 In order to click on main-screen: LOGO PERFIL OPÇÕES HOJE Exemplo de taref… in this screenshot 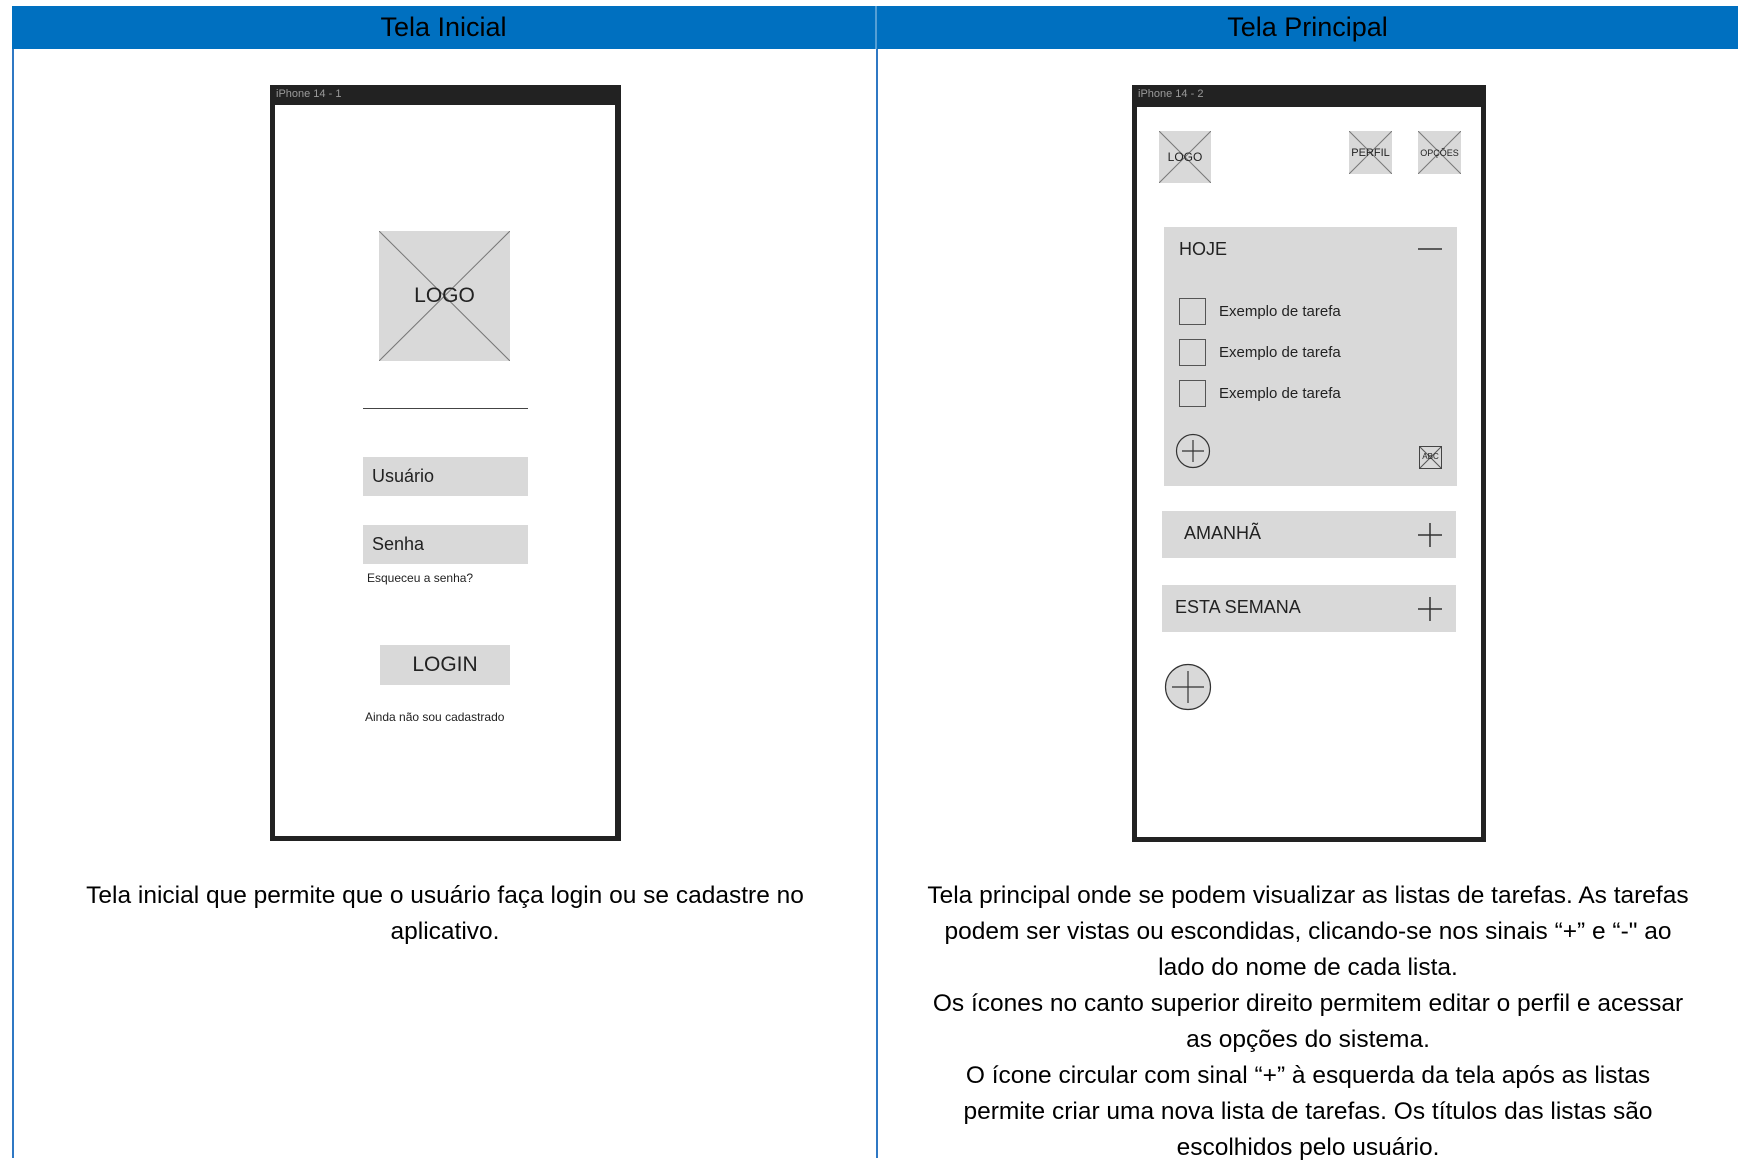, I will do `click(1309, 472)`.